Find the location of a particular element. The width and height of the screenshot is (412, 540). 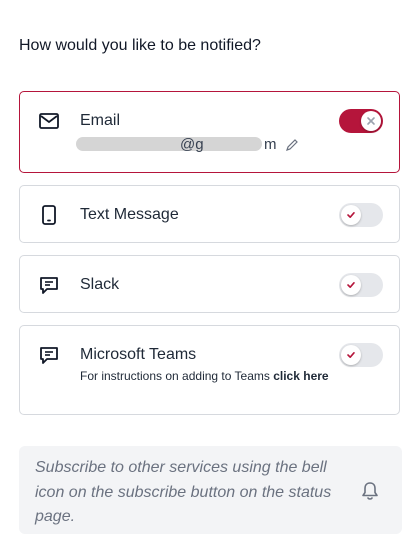

microsoft-teams-label: Microsoft Teams is located at coordinates (138, 354).